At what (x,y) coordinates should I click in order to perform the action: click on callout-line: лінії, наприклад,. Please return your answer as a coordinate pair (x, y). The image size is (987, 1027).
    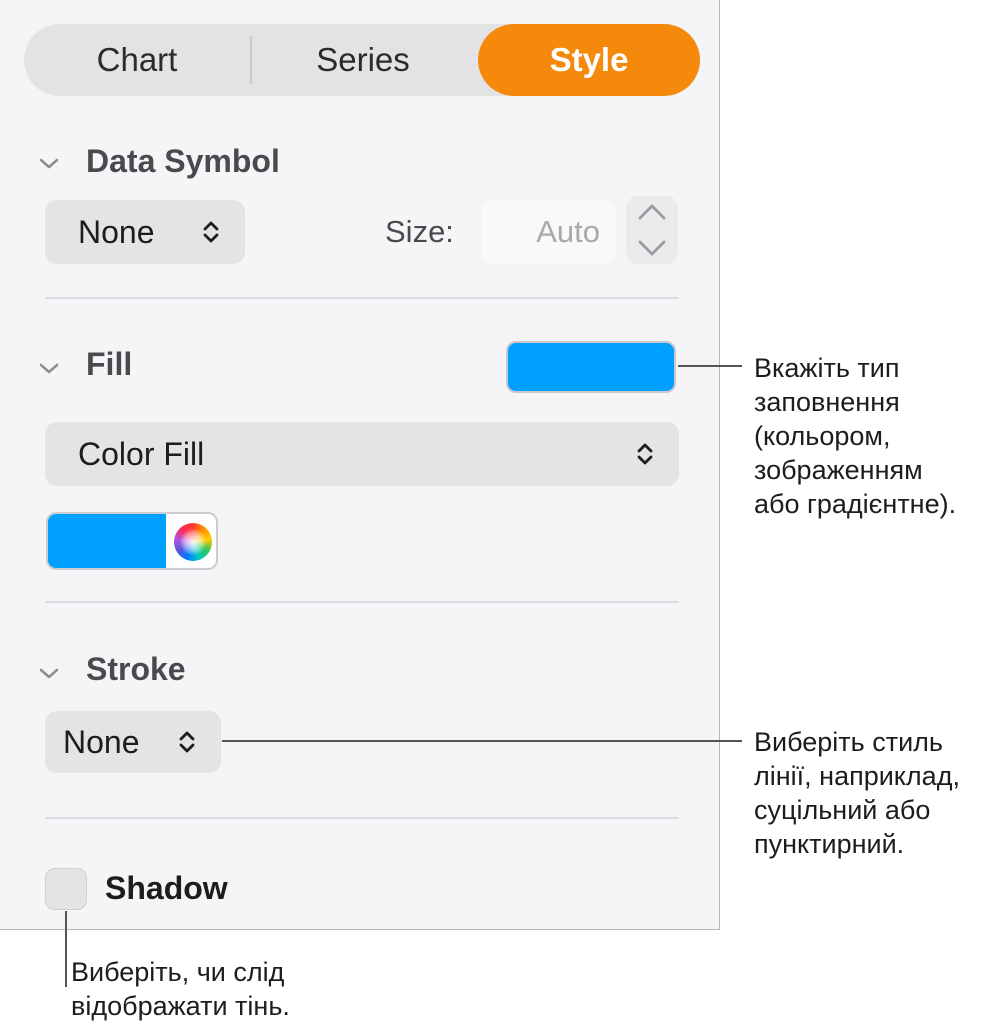
    Looking at the image, I should click on (857, 776).